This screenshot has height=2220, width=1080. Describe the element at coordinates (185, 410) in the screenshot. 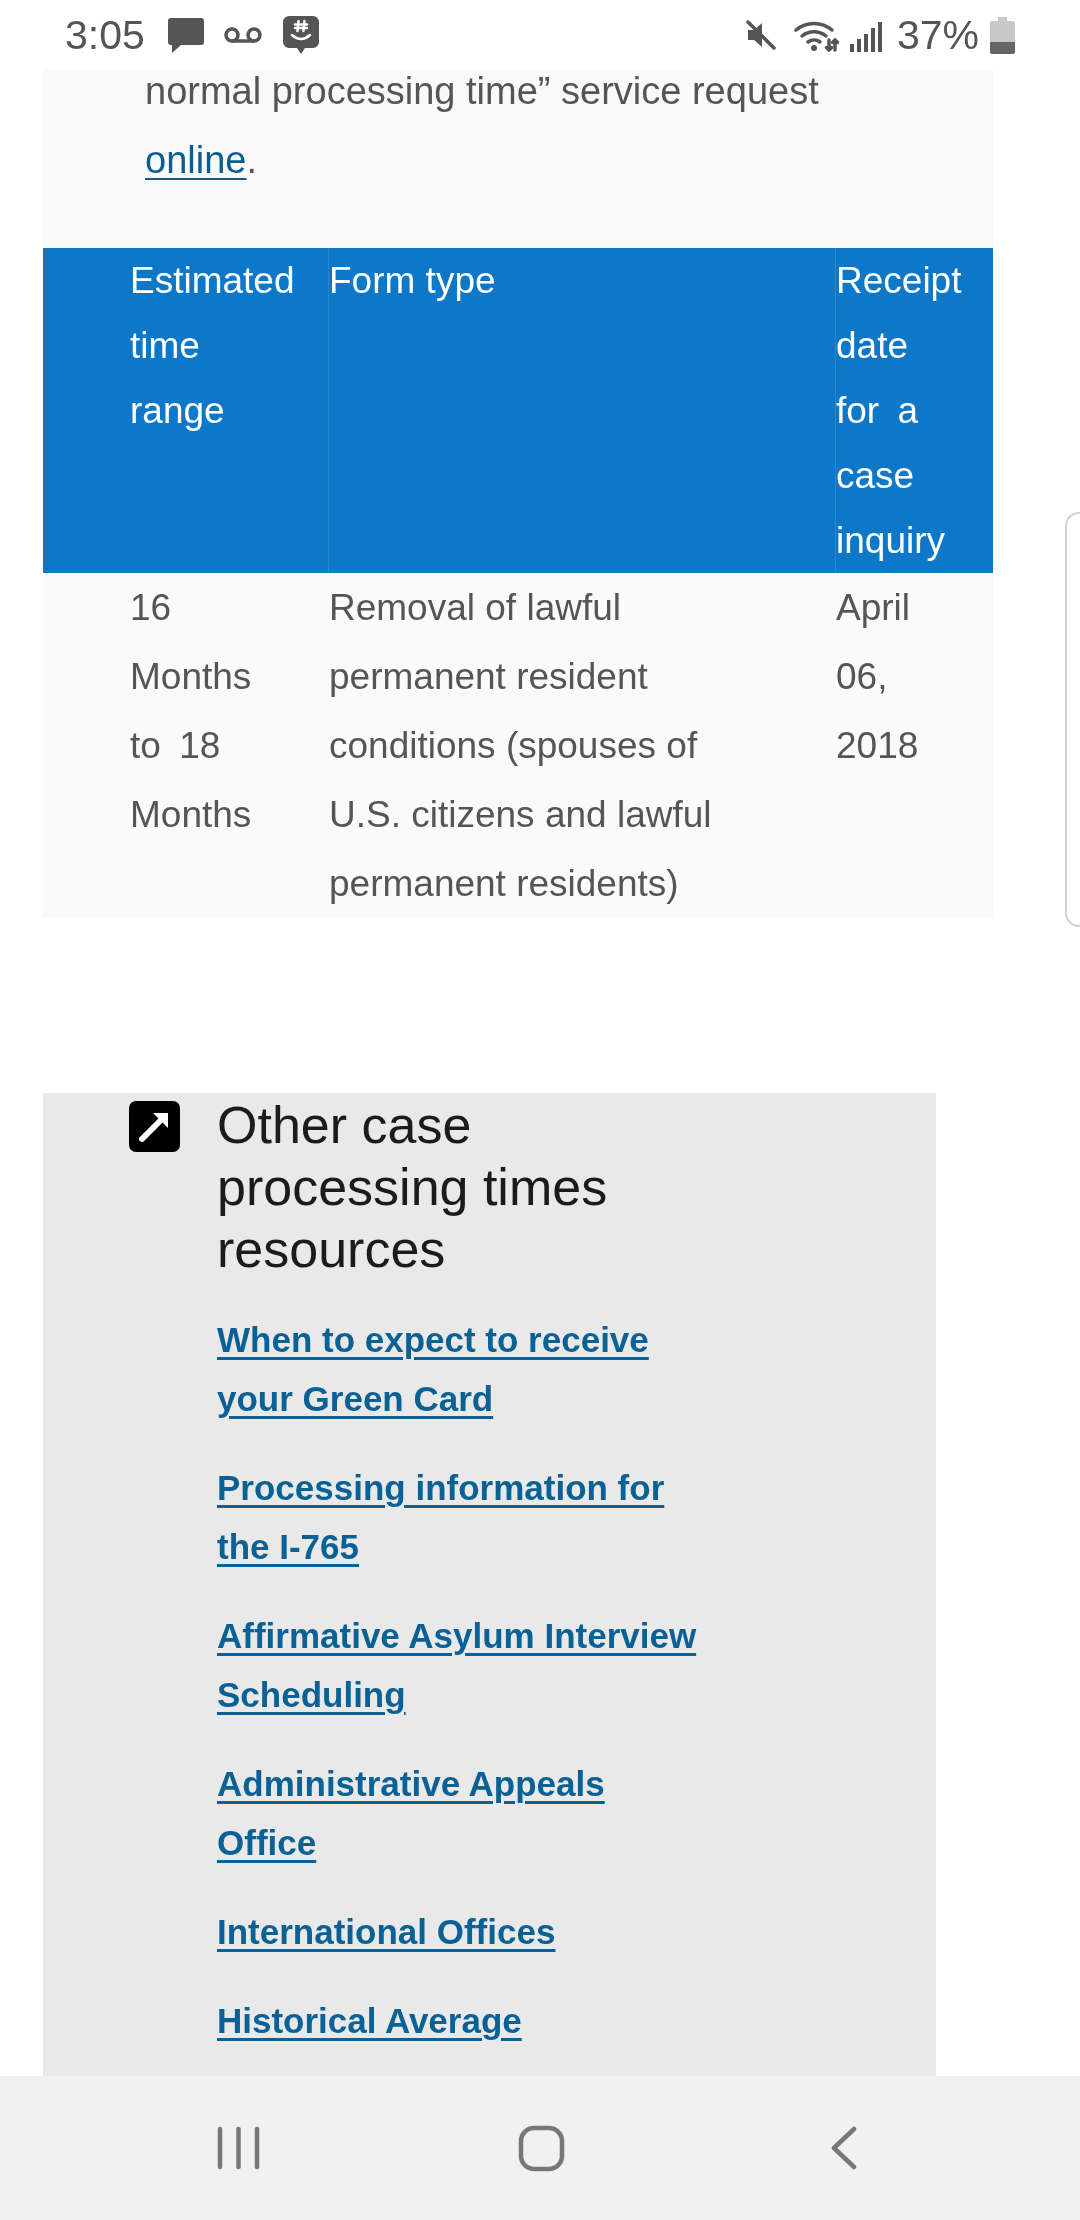

I see `column-header: Estimated time range` at that location.